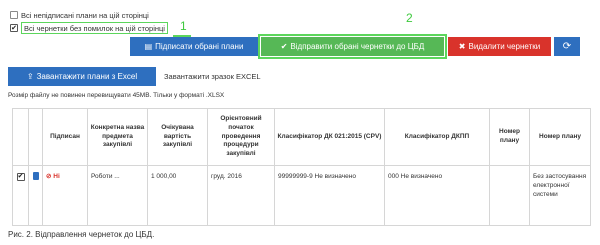 The height and width of the screenshot is (245, 600). I want to click on header-signed: Підписан, so click(65, 137).